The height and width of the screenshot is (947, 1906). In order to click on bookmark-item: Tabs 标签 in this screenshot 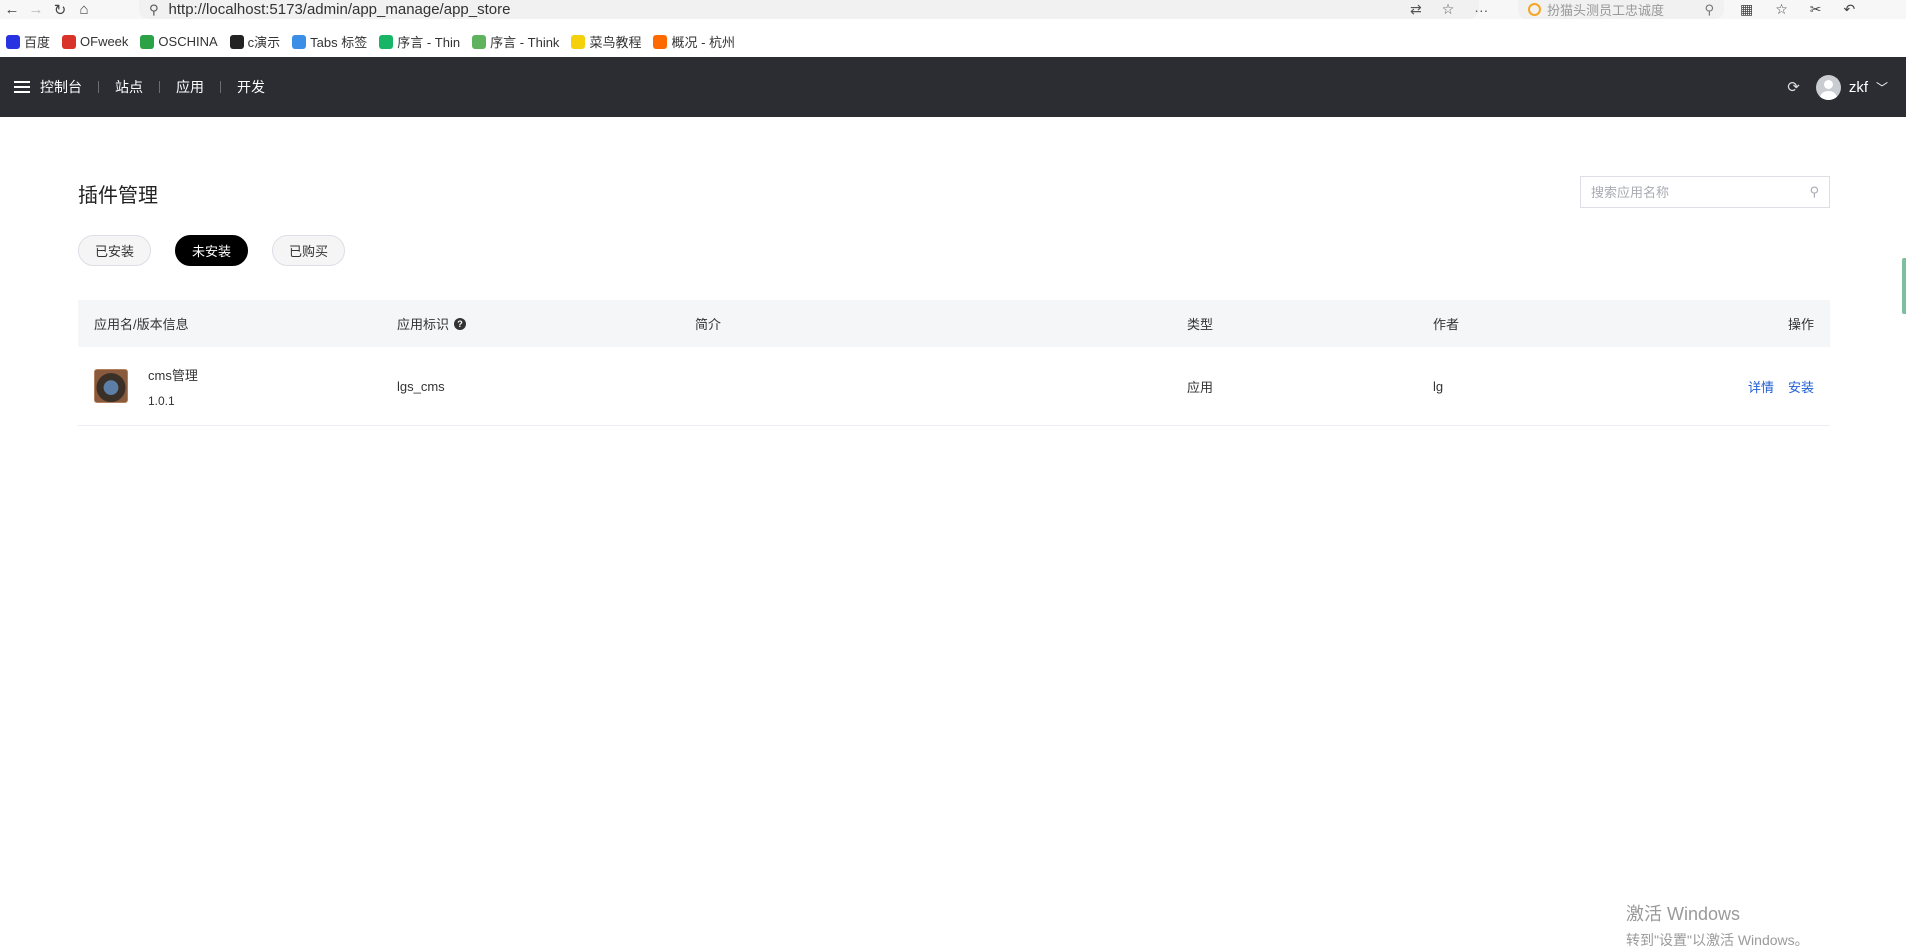, I will do `click(329, 41)`.